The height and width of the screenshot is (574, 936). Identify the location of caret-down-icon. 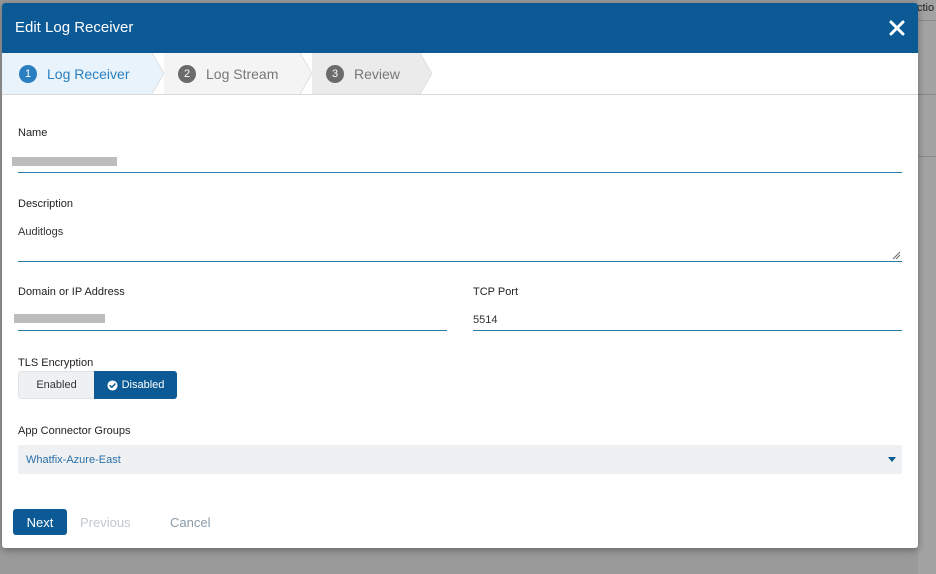
(892, 459).